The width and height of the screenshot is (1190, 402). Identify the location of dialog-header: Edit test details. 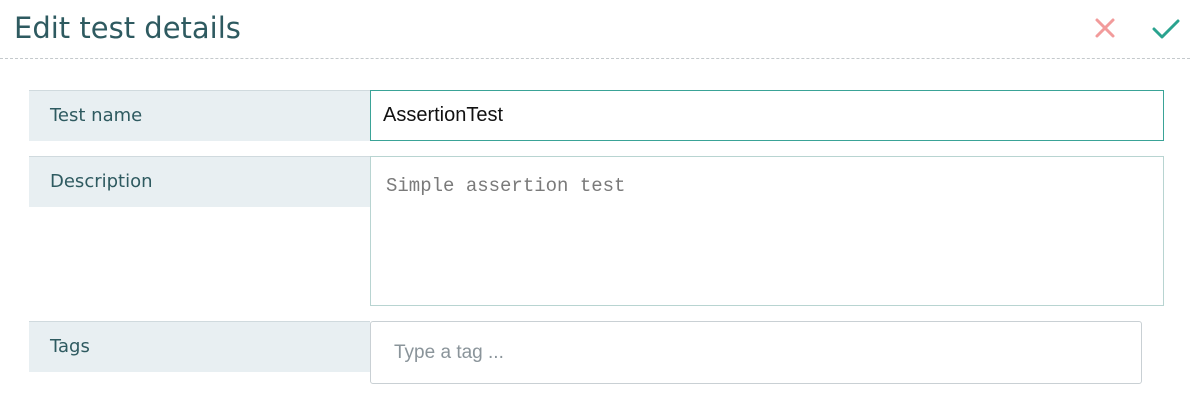
(595, 29).